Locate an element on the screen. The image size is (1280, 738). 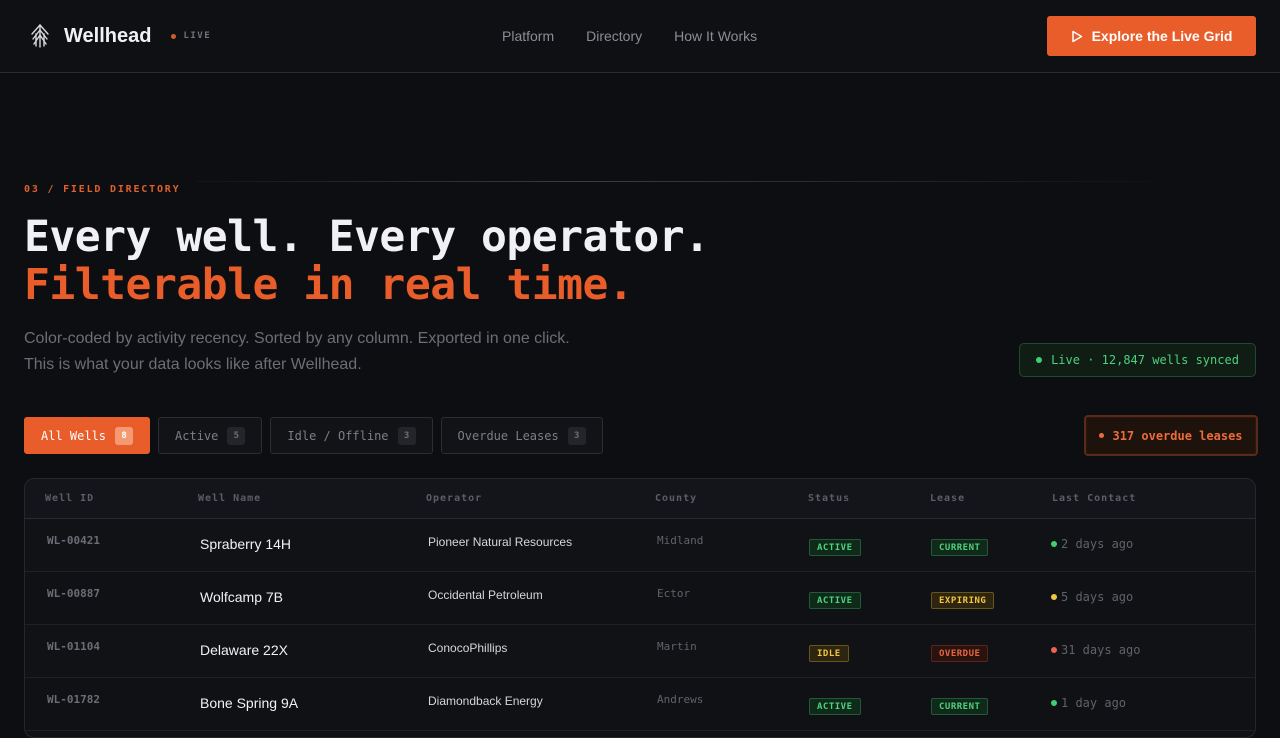
filter-all-wells: All Wells 8 is located at coordinates (87, 435).